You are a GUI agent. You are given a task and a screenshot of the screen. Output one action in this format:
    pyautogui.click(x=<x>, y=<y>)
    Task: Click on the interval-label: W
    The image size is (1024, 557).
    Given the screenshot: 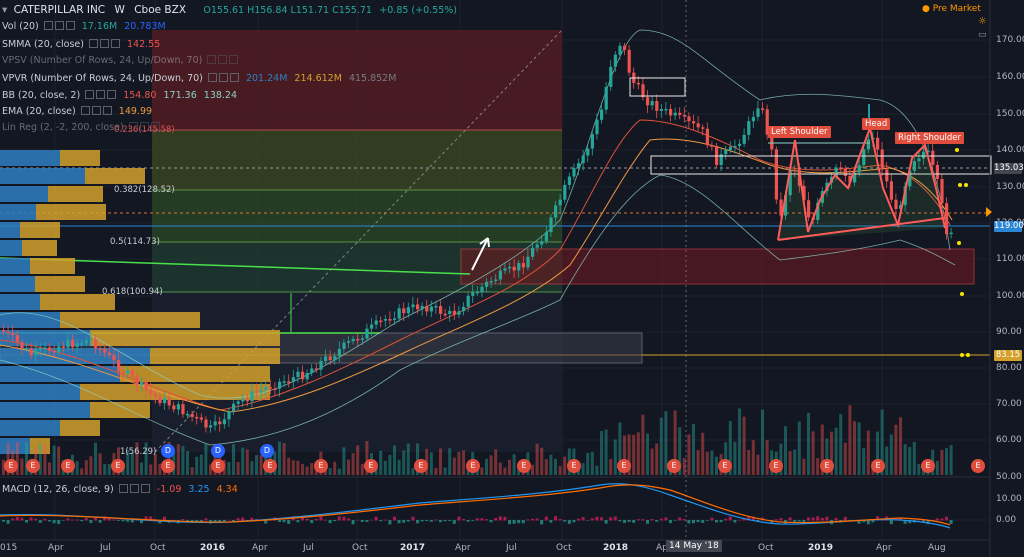 What is the action you would take?
    pyautogui.click(x=119, y=10)
    